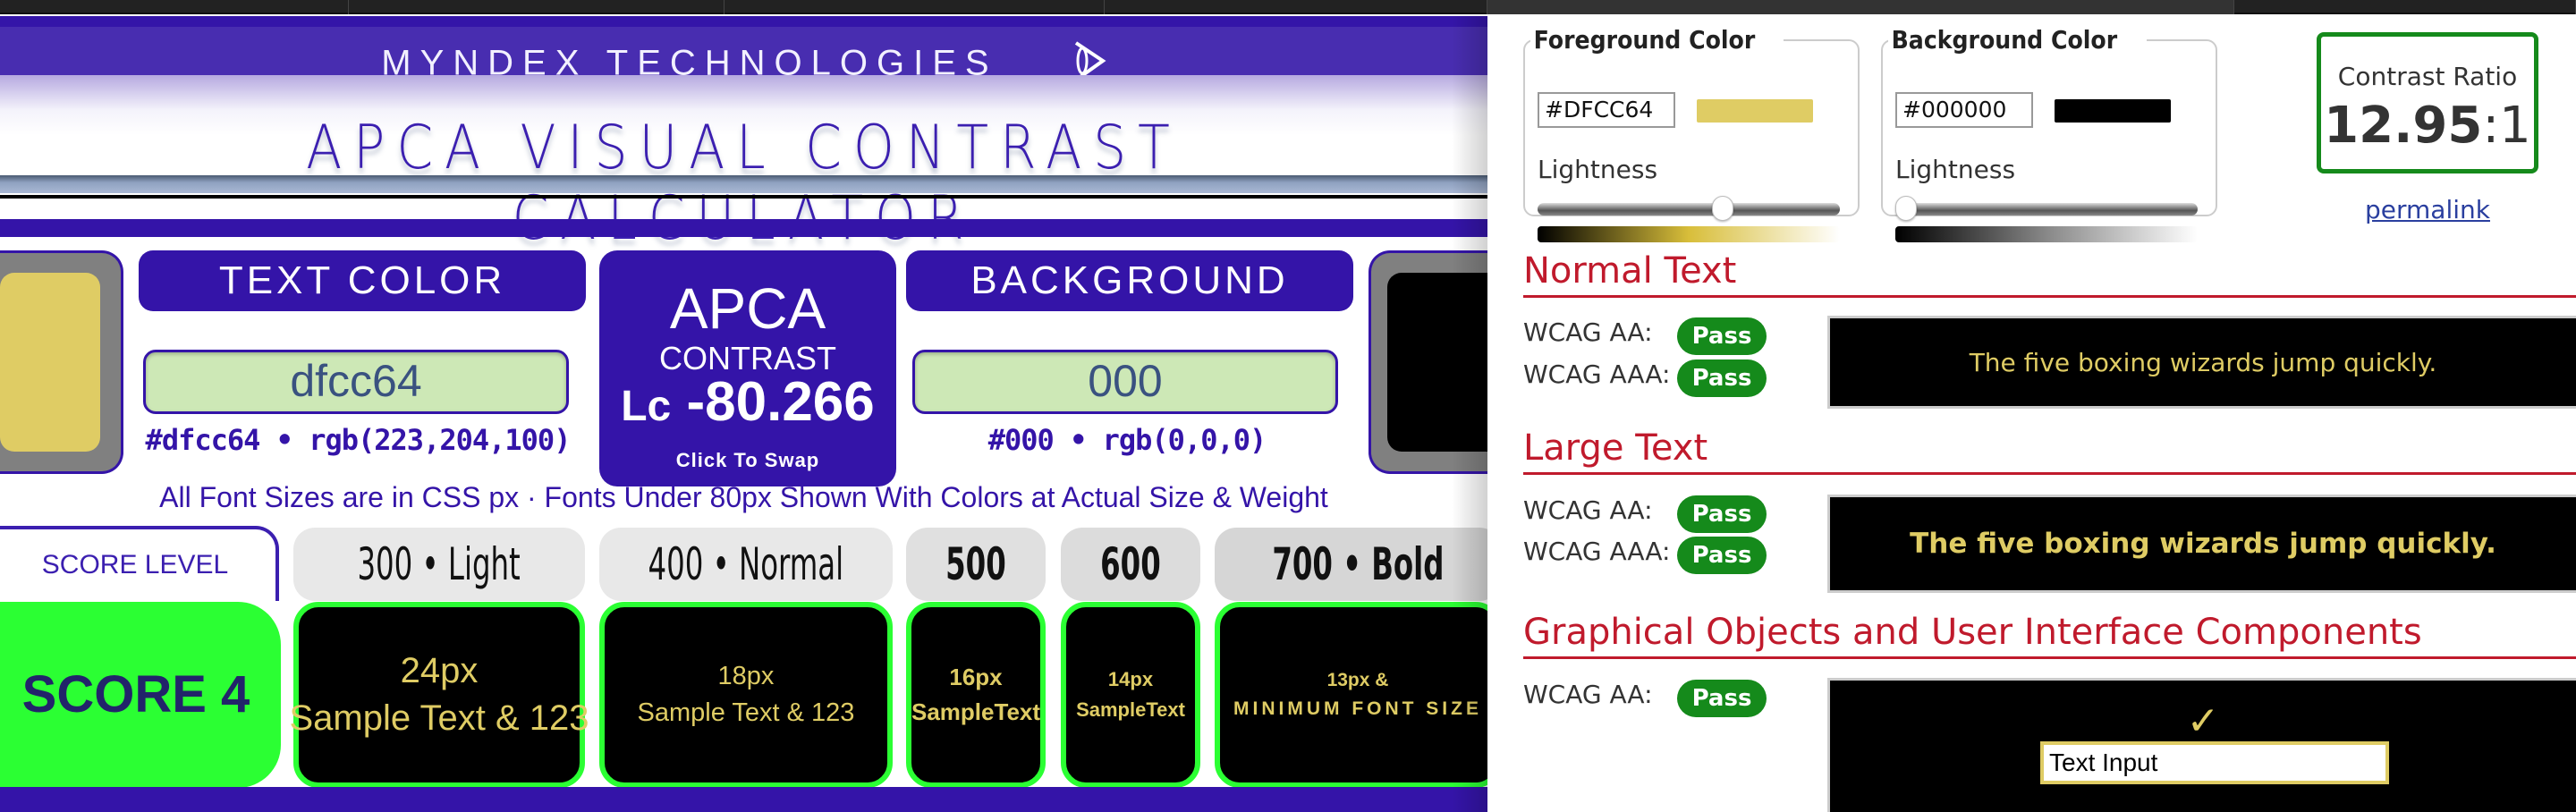 The height and width of the screenshot is (812, 2576). I want to click on apca-contrast-swap-button: APCA CONTRAST Lc -80.266 Click To Swap, so click(747, 368).